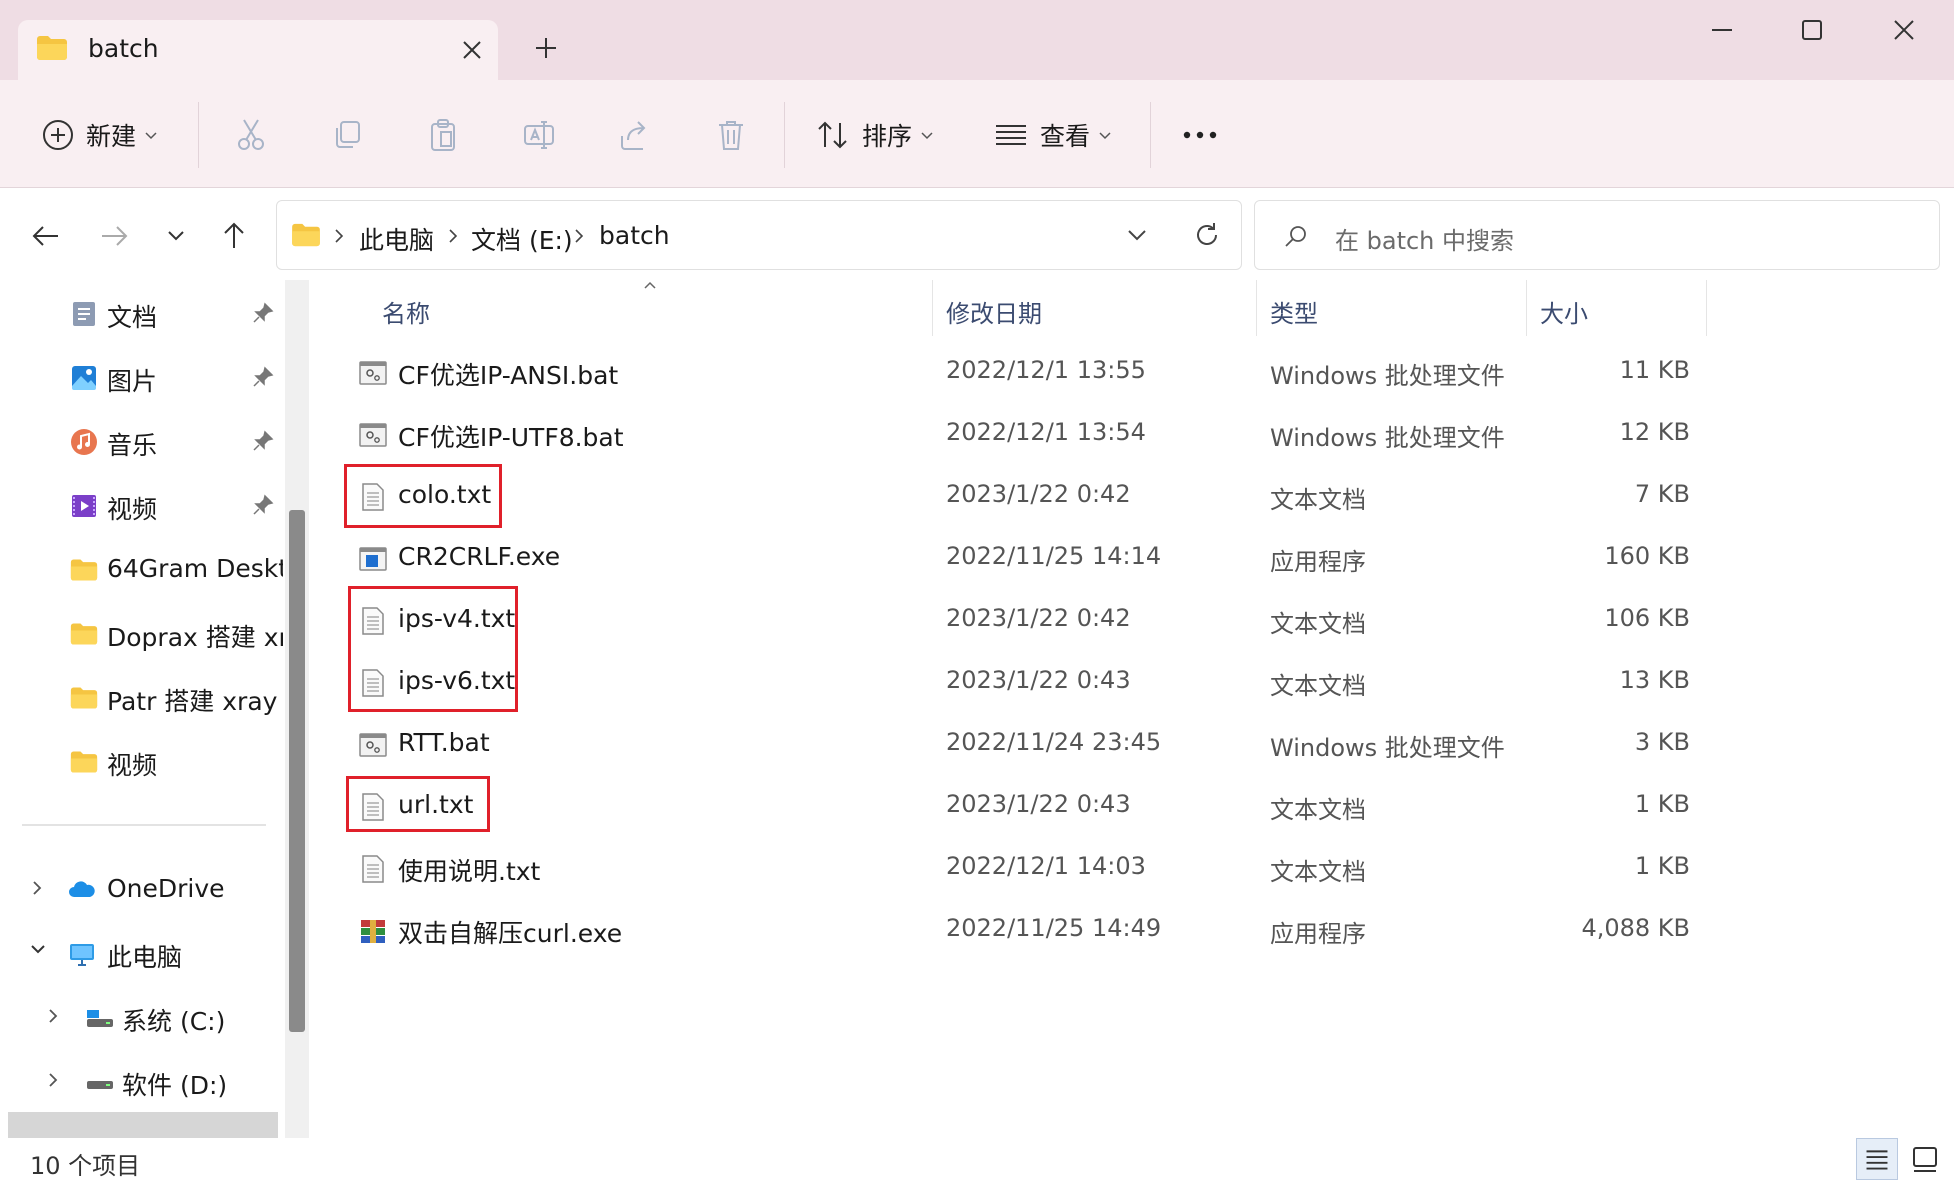 The height and width of the screenshot is (1185, 1954). I want to click on new-button: 新建, so click(100, 135).